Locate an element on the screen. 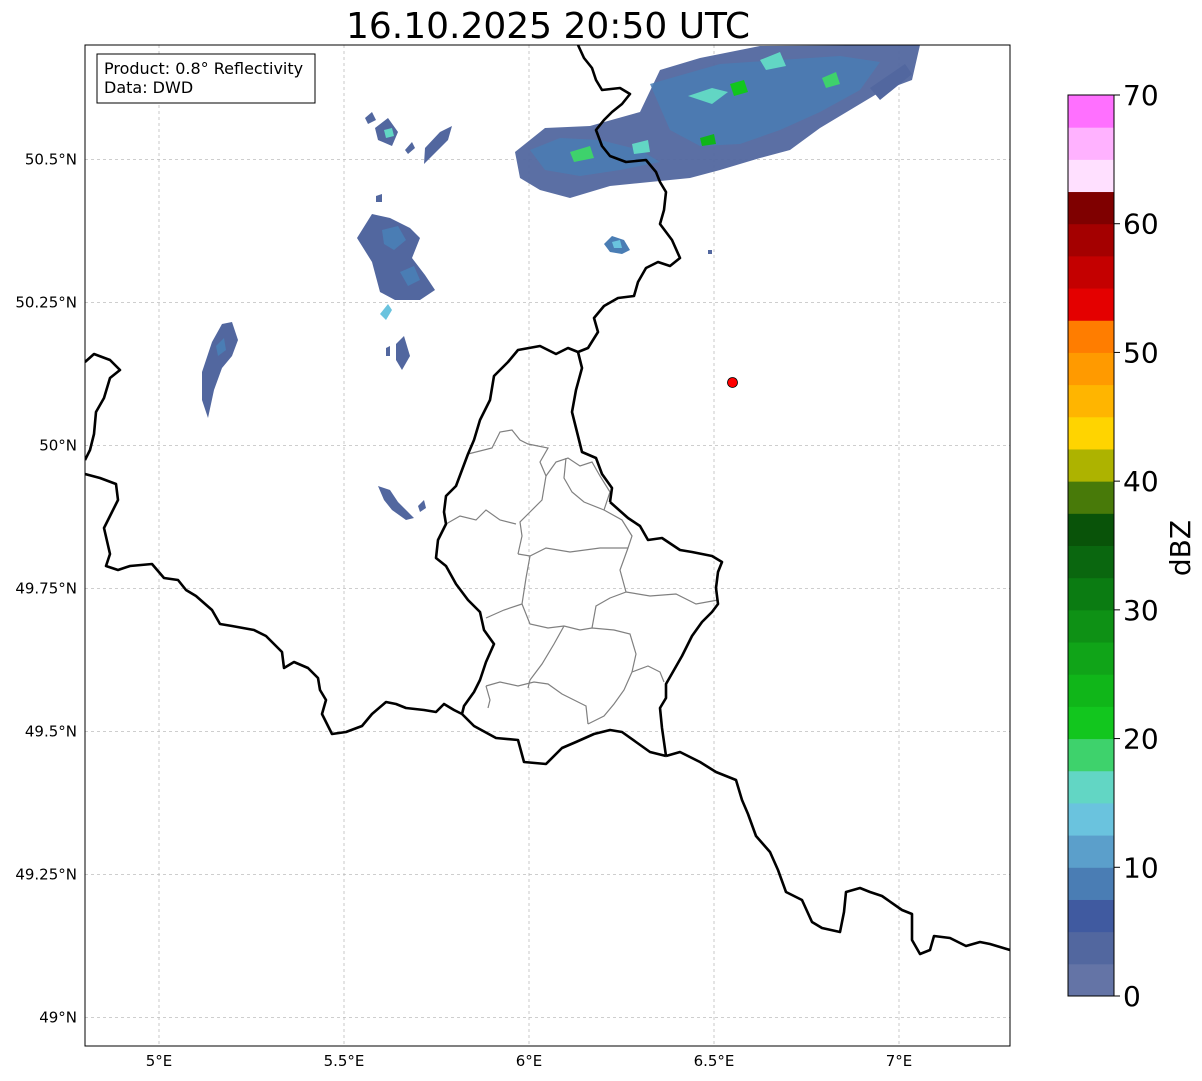 This screenshot has width=1202, height=1081. colorbar-tick-label: 50 is located at coordinates (1141, 352).